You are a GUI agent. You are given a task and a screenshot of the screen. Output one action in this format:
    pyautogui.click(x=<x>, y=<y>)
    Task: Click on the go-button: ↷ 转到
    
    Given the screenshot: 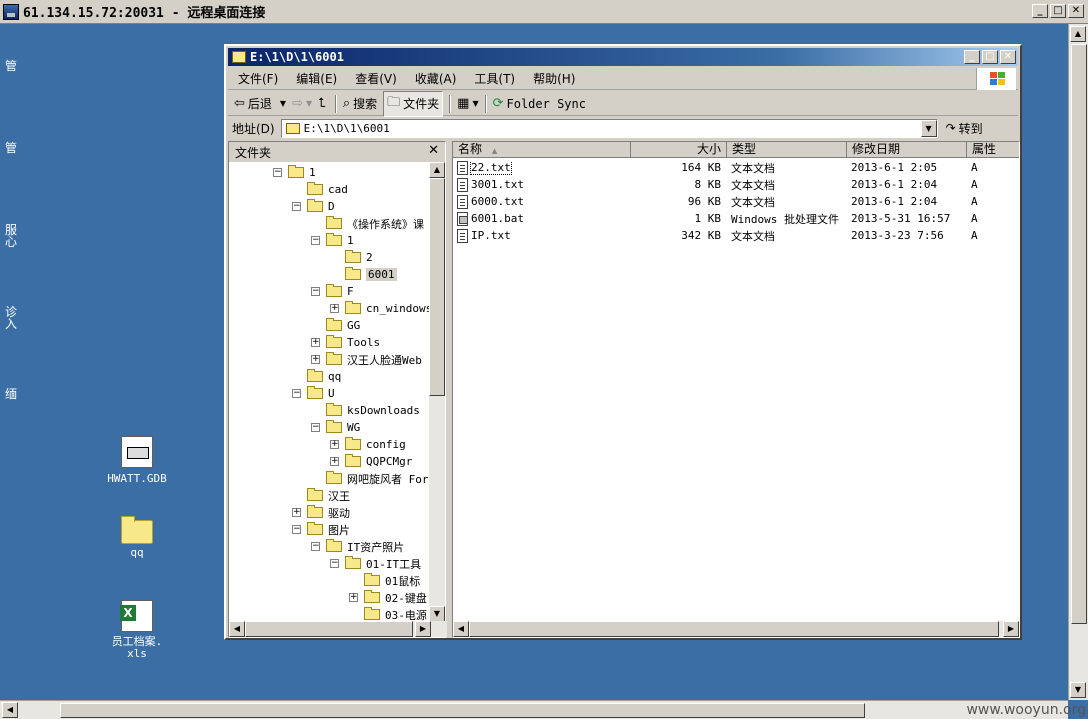 What is the action you would take?
    pyautogui.click(x=964, y=128)
    